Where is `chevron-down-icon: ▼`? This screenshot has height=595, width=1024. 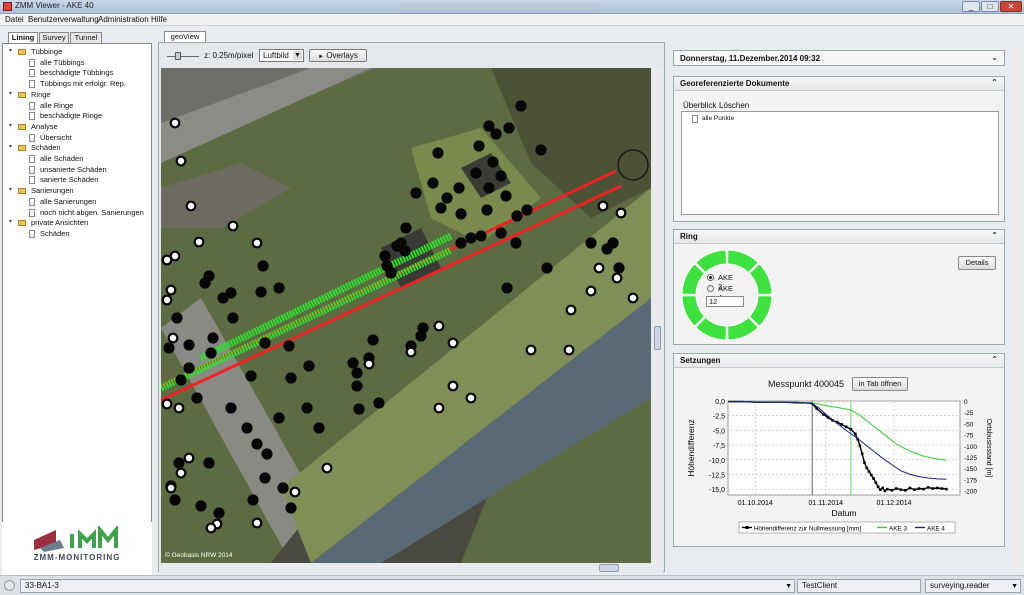
chevron-down-icon: ▼ is located at coordinates (297, 55).